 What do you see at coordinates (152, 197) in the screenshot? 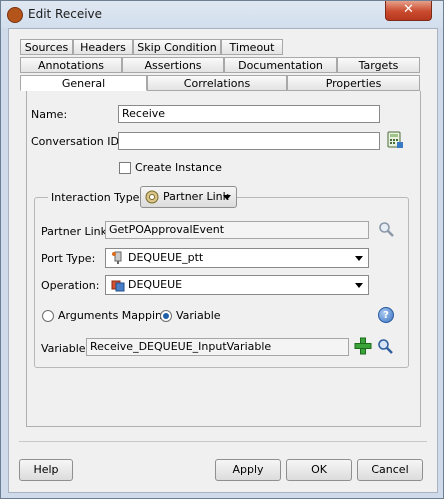
I see `partner-link-icon` at bounding box center [152, 197].